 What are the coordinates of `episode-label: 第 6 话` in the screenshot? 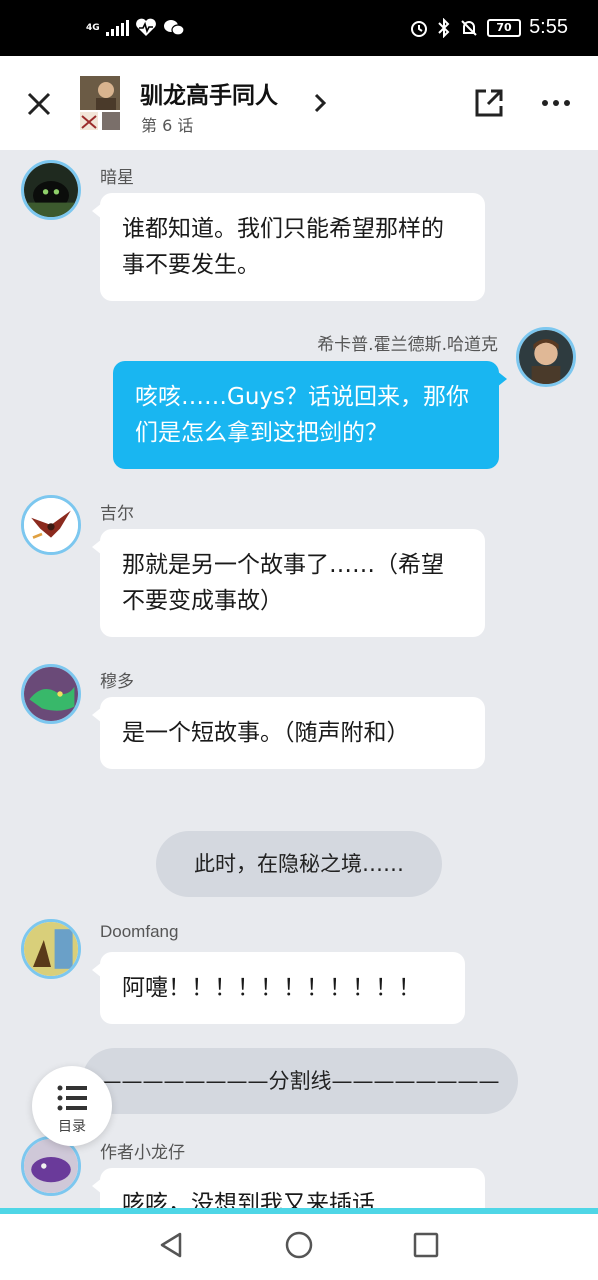 It's located at (167, 125).